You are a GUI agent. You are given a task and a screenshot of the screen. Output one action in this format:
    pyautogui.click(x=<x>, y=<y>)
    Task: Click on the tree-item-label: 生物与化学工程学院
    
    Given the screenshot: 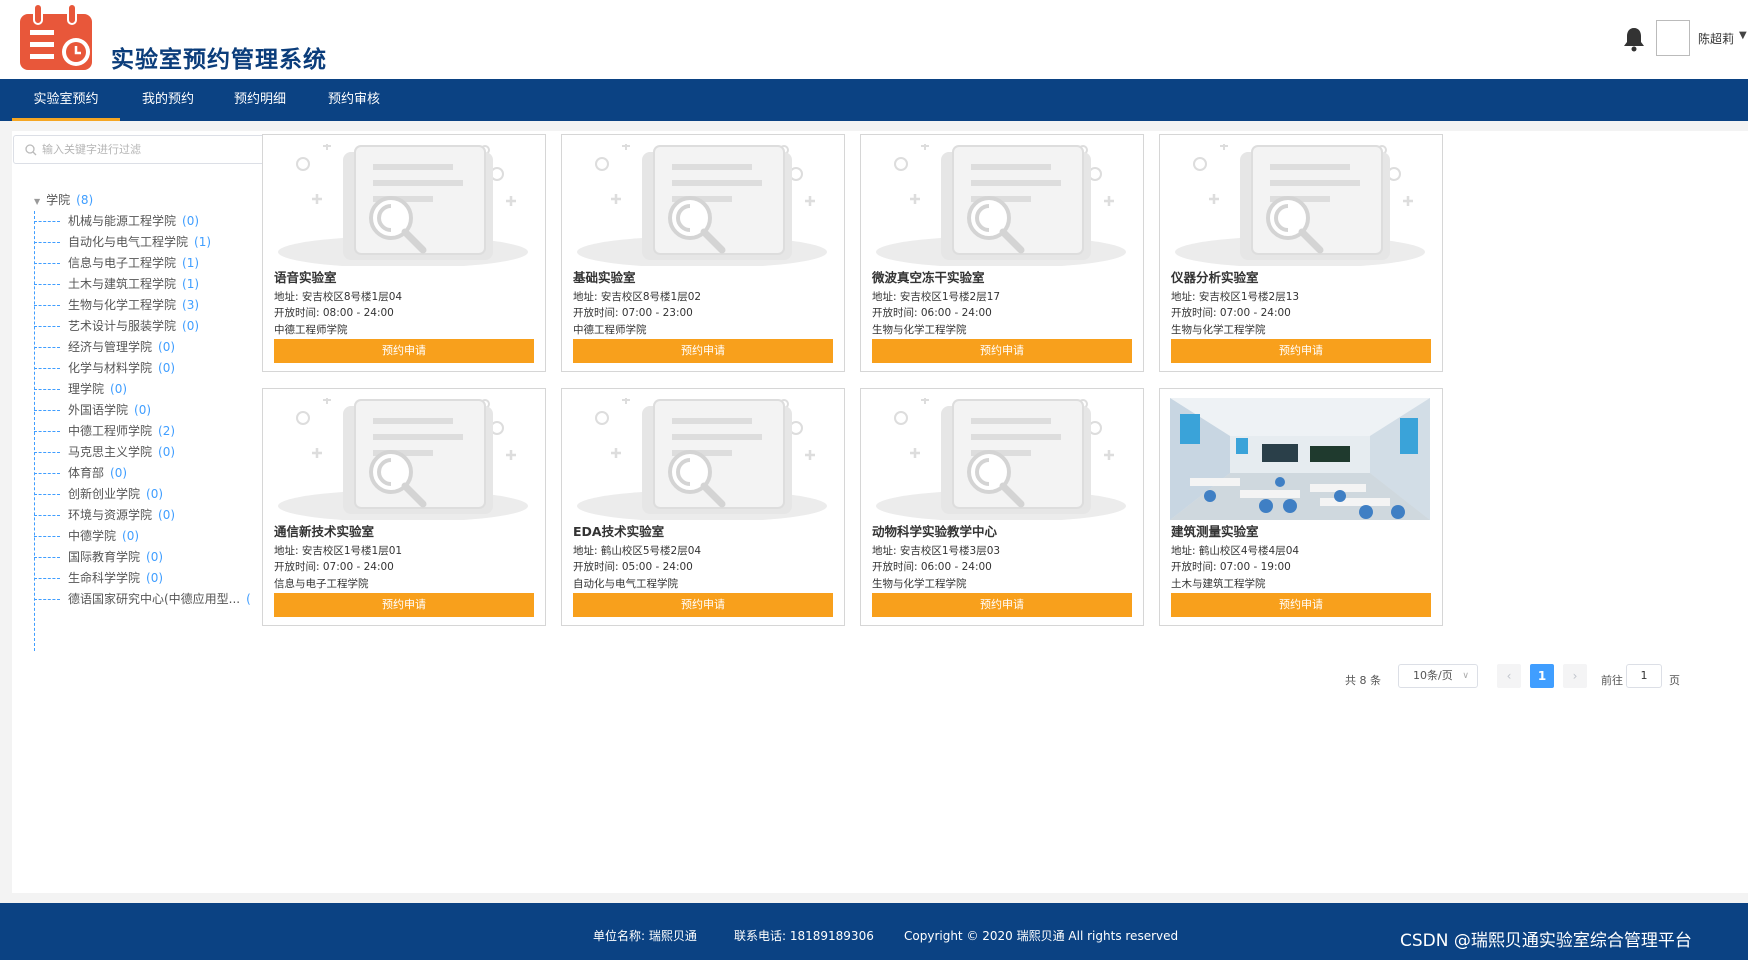 What is the action you would take?
    pyautogui.click(x=122, y=305)
    